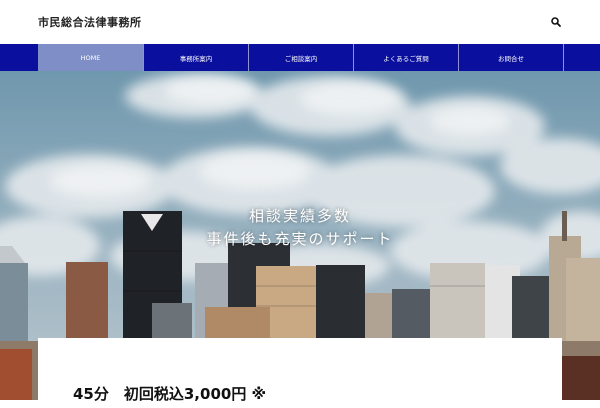  I want to click on nav-item-faq: よくあるご質問, so click(405, 57).